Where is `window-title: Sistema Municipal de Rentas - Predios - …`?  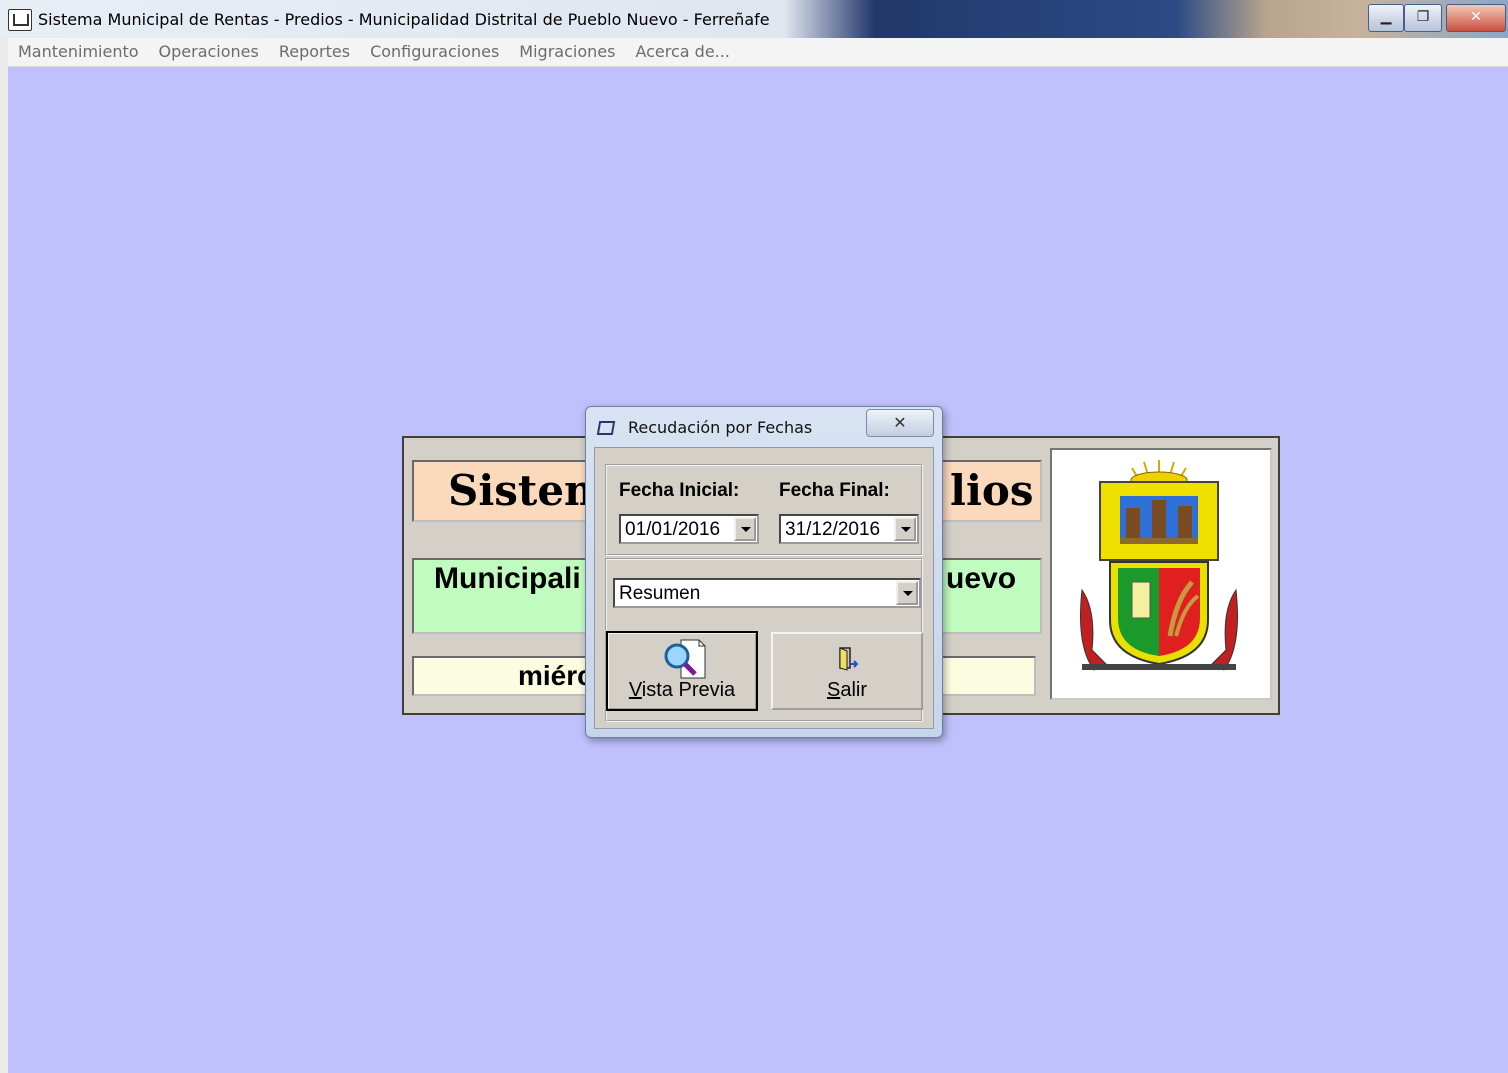
window-title: Sistema Municipal de Rentas - Predios - … is located at coordinates (404, 19).